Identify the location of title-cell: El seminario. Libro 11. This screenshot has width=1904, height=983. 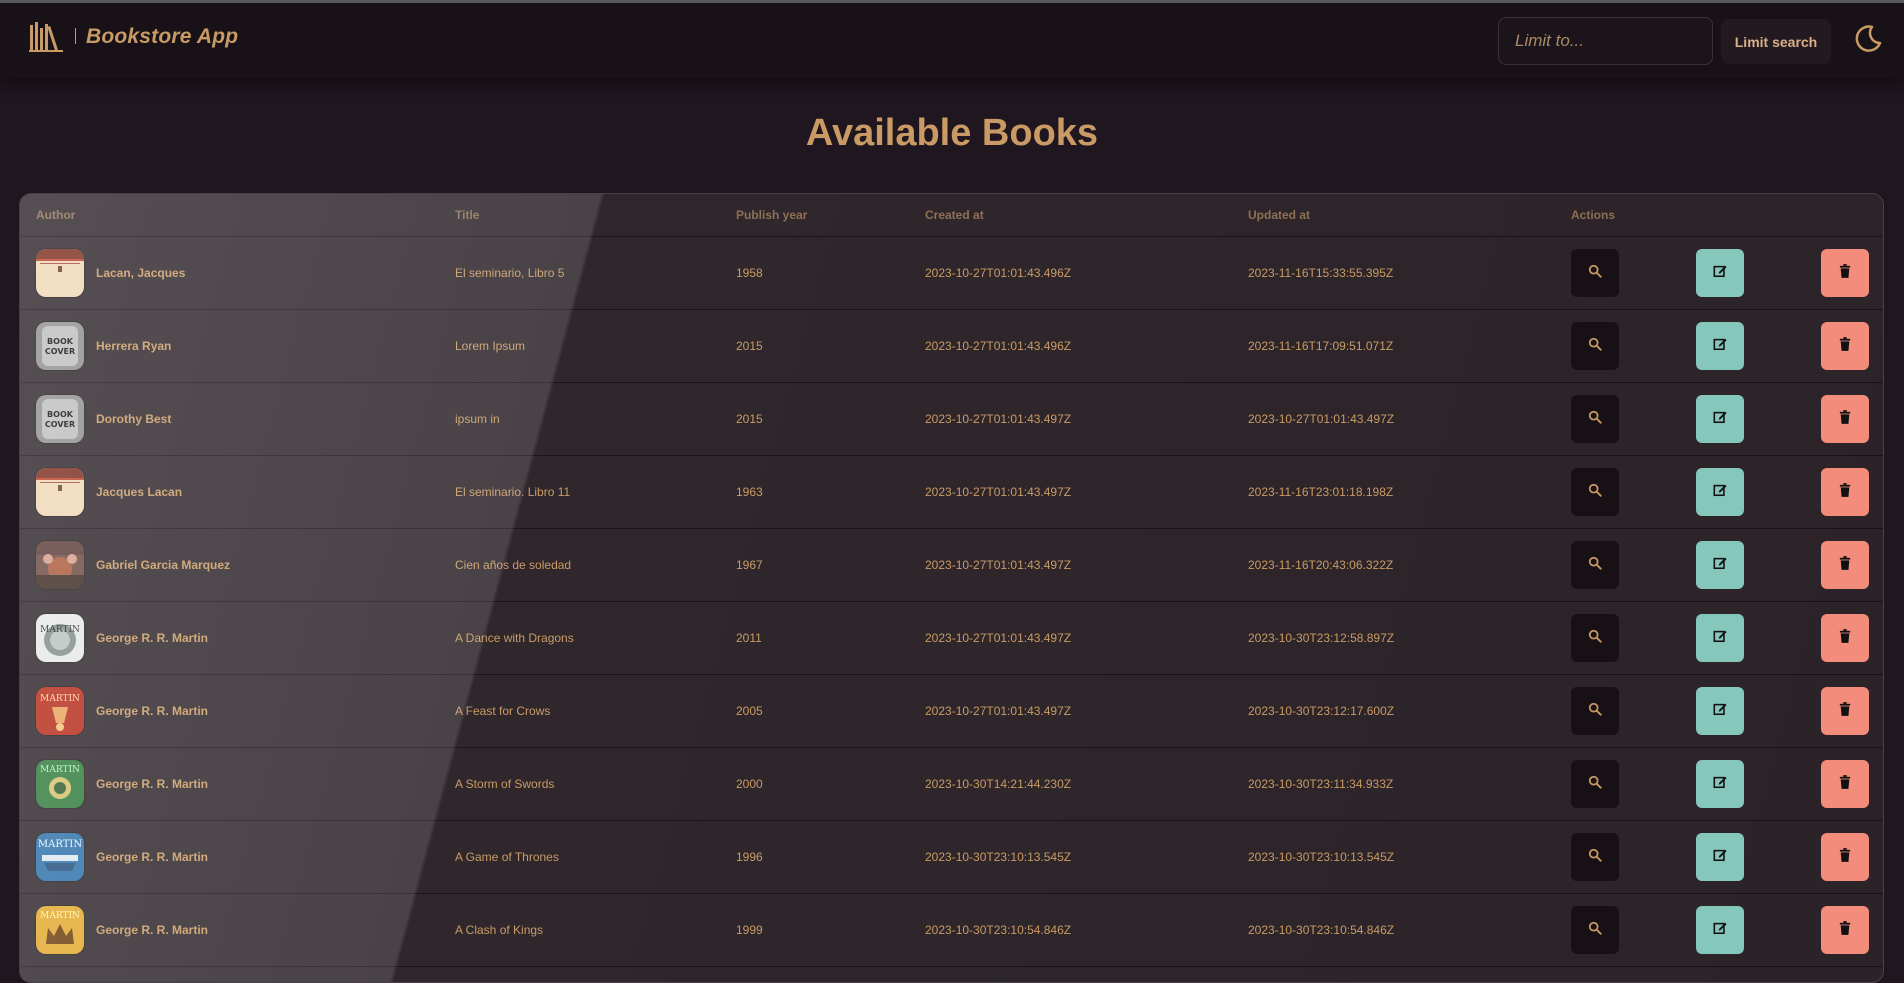
(513, 491).